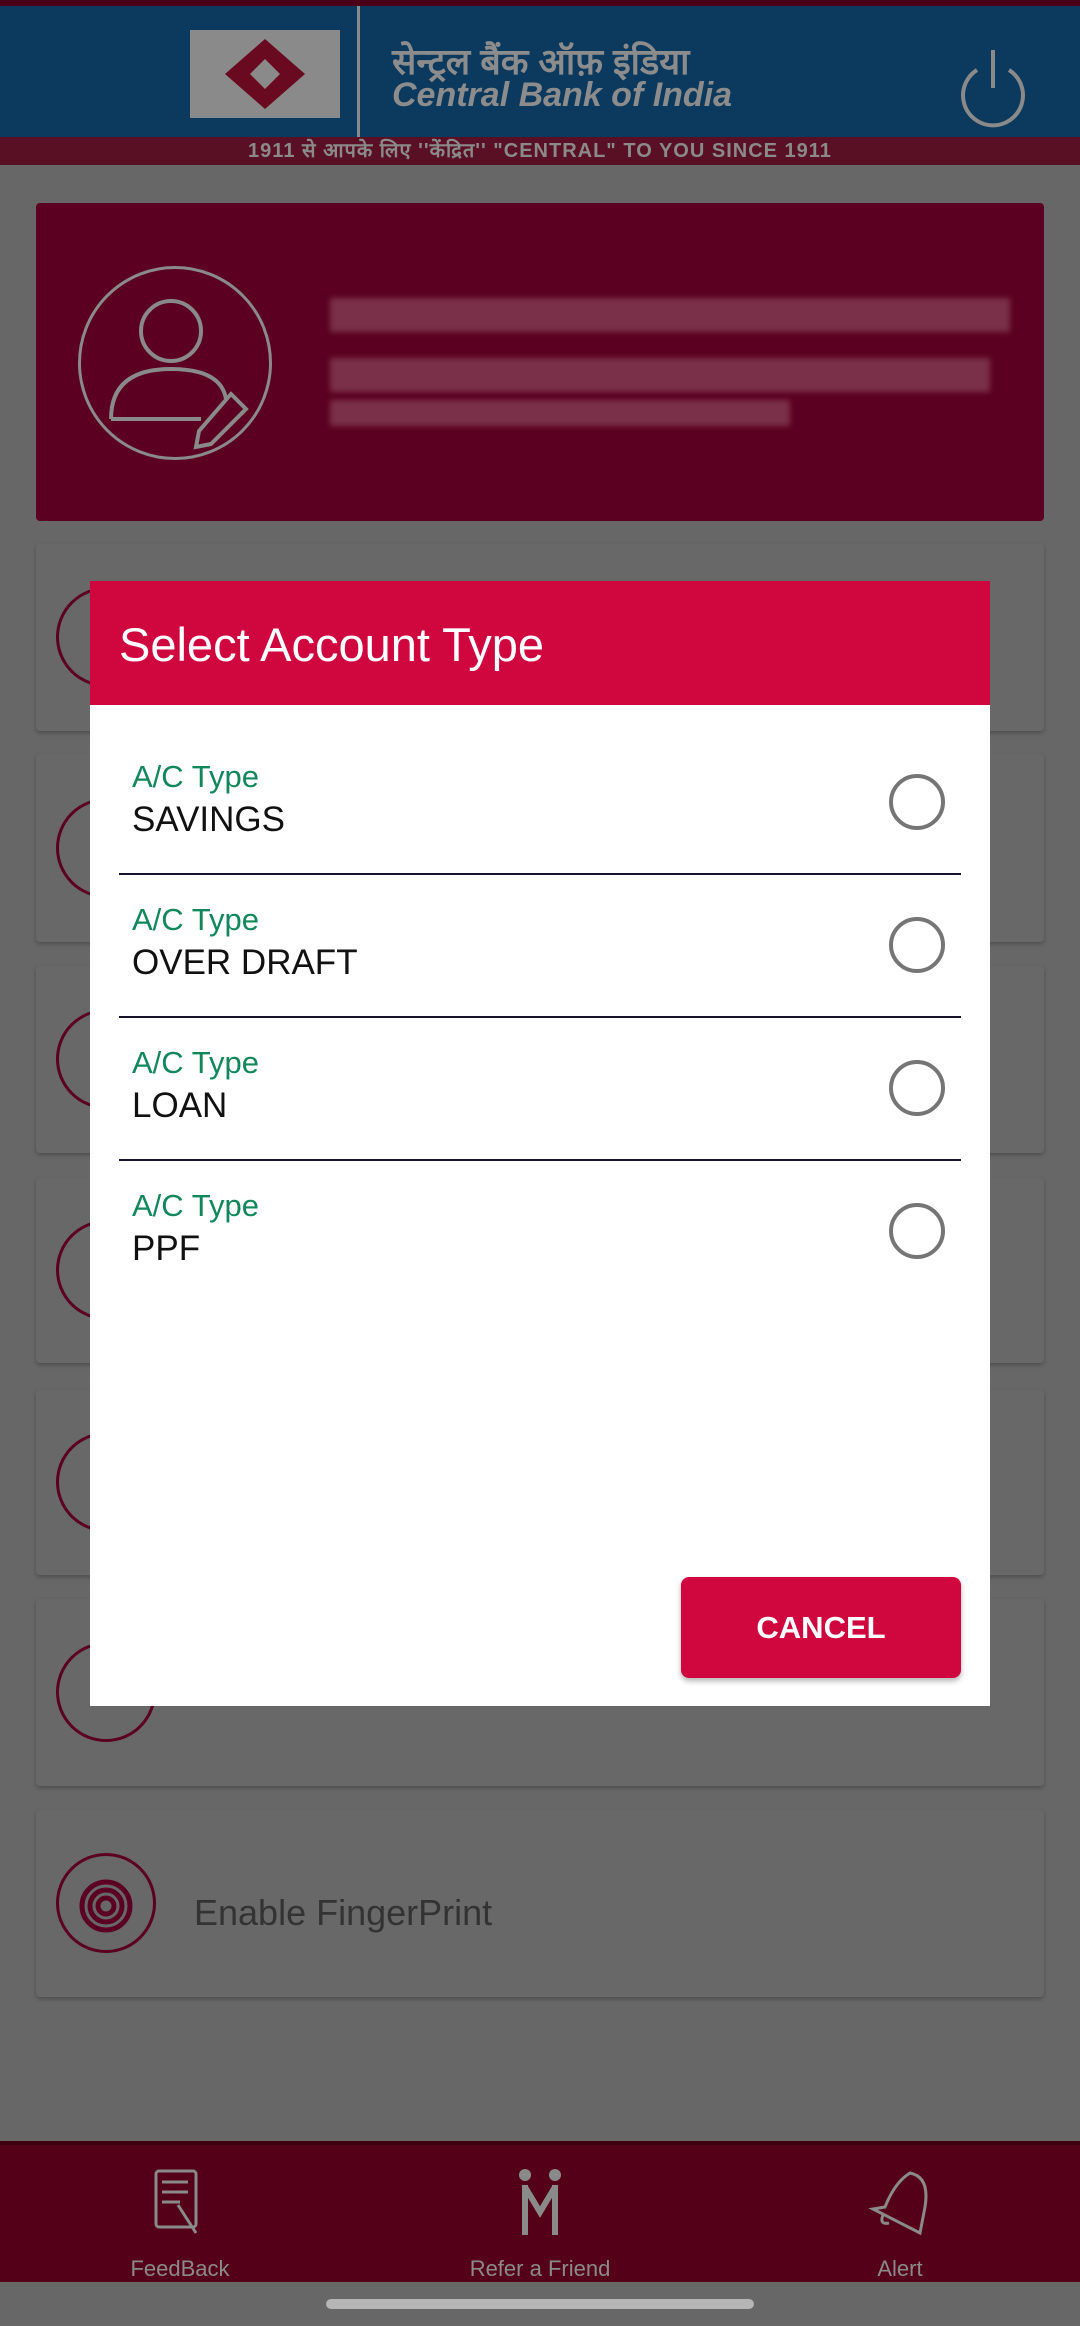  What do you see at coordinates (660, 375) in the screenshot?
I see `user-details-redacted` at bounding box center [660, 375].